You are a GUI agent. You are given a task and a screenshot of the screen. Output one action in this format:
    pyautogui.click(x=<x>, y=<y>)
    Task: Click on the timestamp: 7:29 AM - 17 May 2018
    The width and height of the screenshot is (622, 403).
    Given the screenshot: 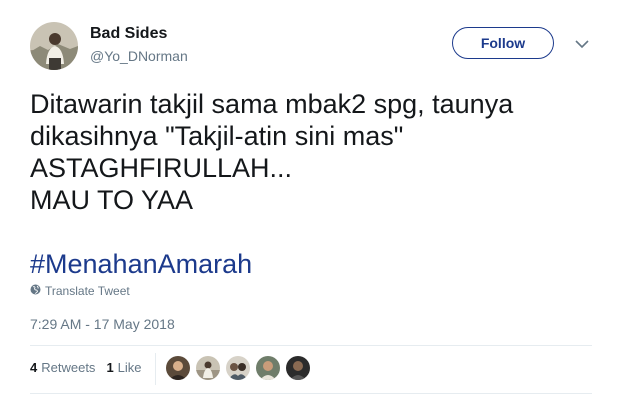 What is the action you would take?
    pyautogui.click(x=102, y=324)
    